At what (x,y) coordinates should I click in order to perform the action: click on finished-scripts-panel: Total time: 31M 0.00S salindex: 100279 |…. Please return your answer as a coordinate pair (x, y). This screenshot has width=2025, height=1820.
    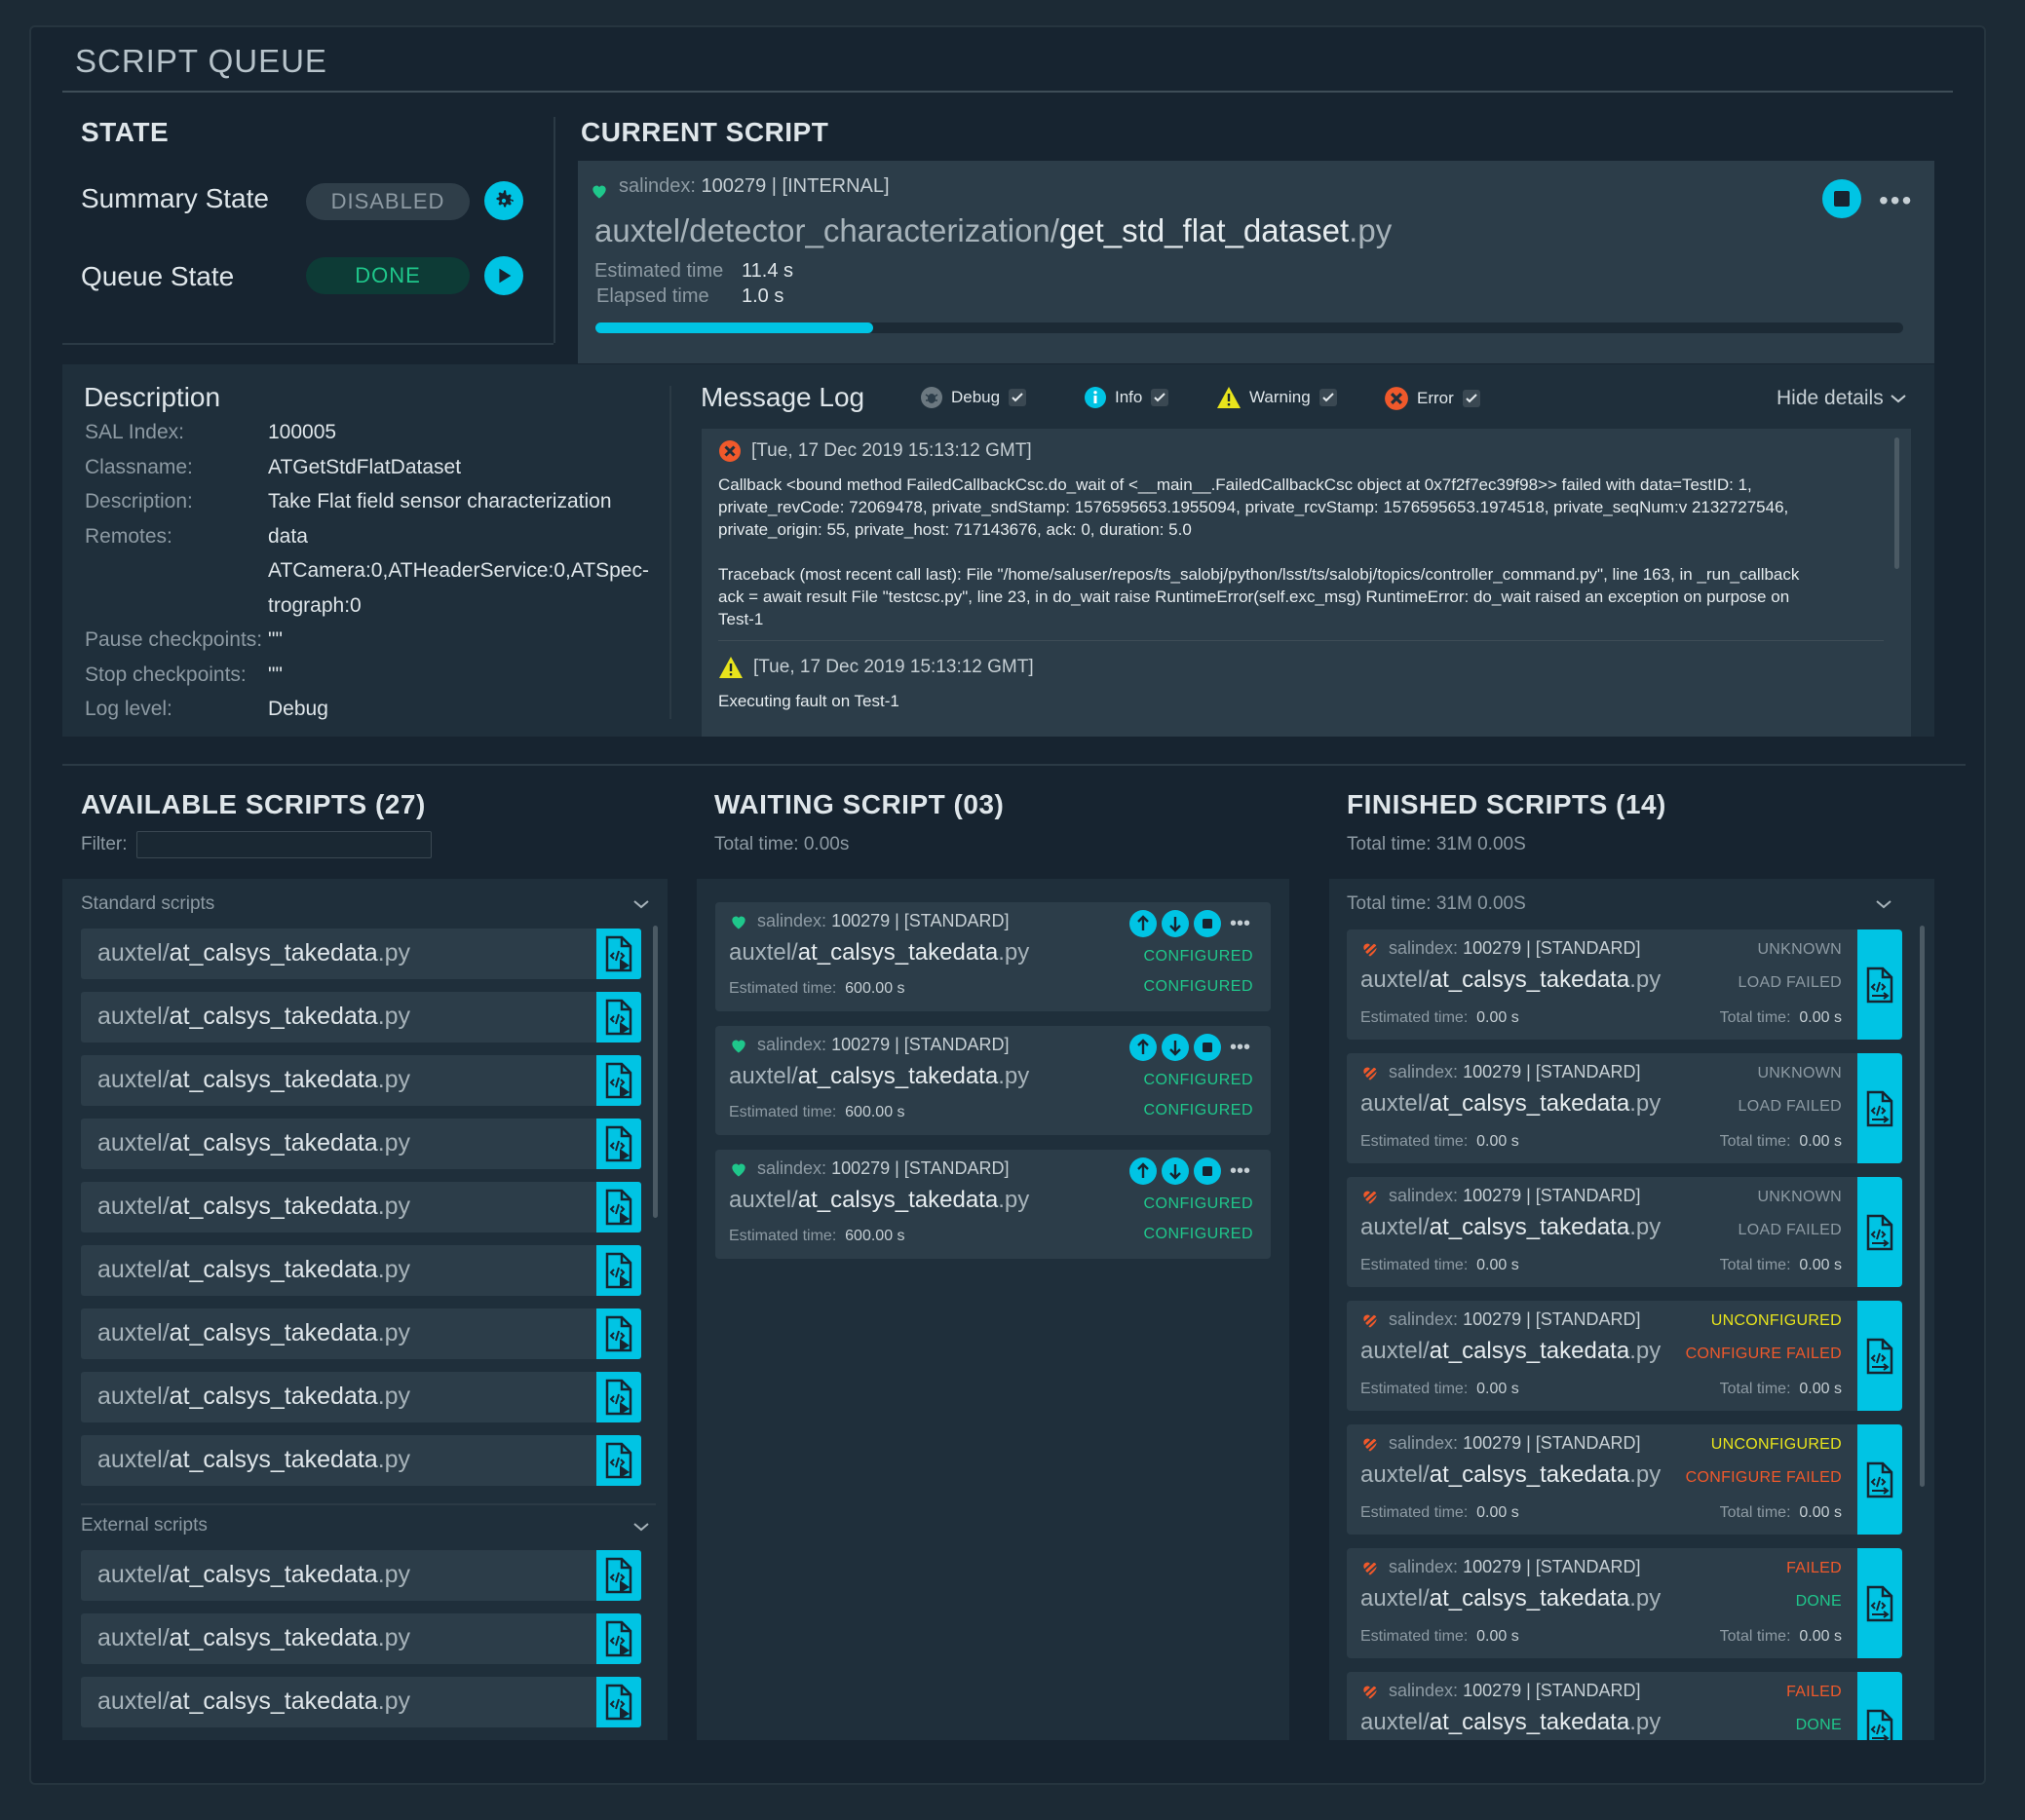
    Looking at the image, I should click on (1632, 1309).